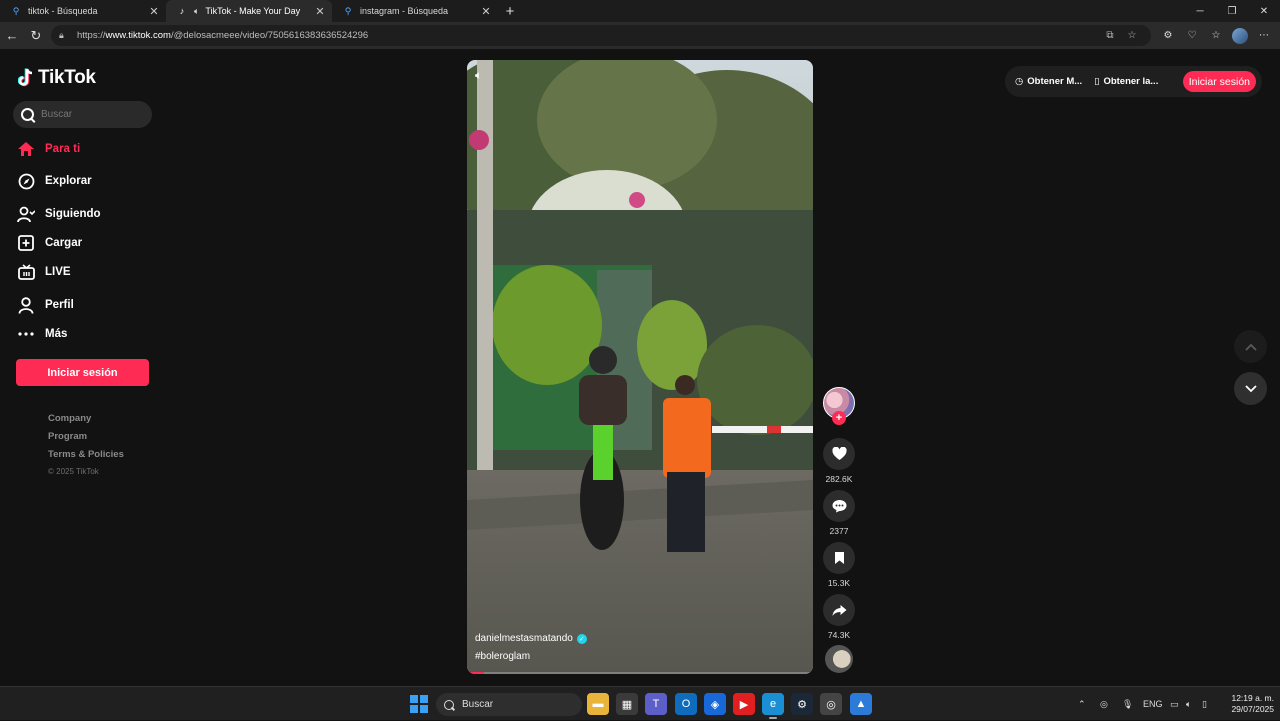 The width and height of the screenshot is (1280, 721). I want to click on new-tab-button: +, so click(510, 11).